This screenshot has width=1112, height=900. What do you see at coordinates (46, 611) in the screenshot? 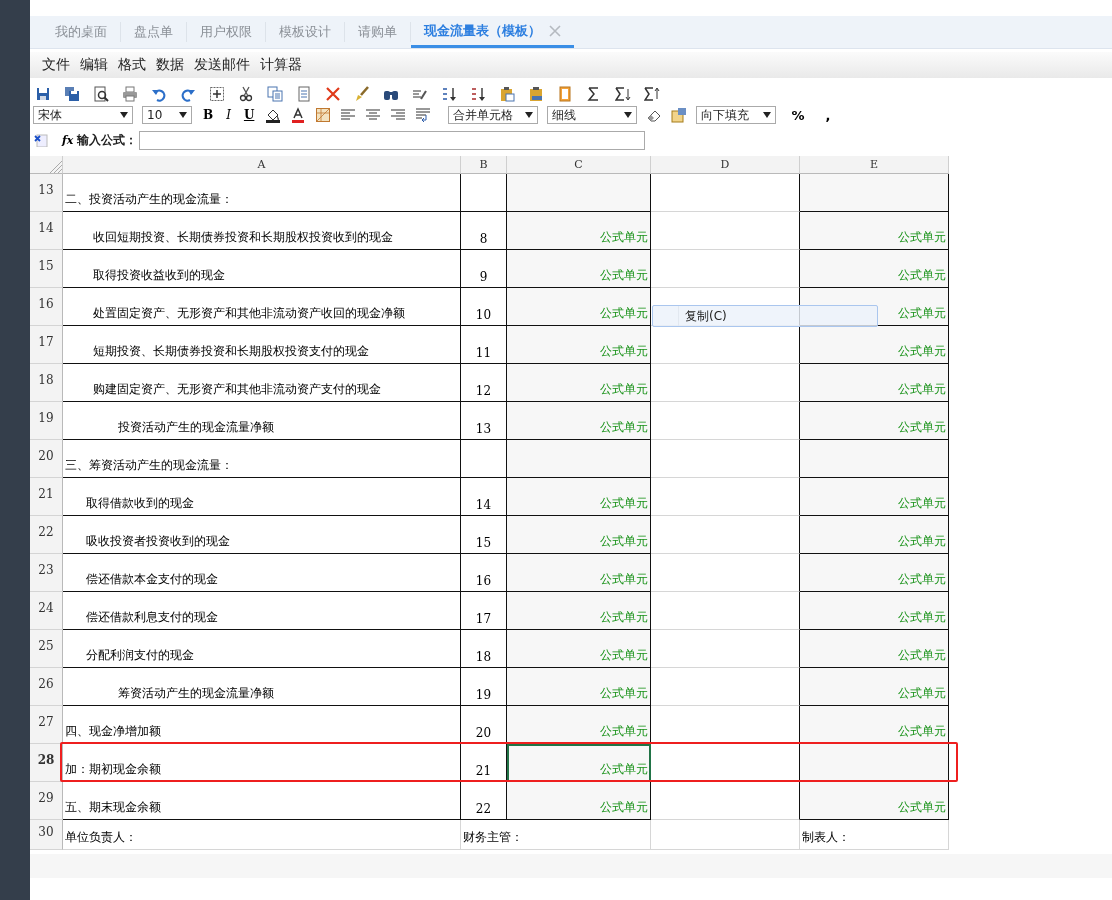
I see `row-header: 24` at bounding box center [46, 611].